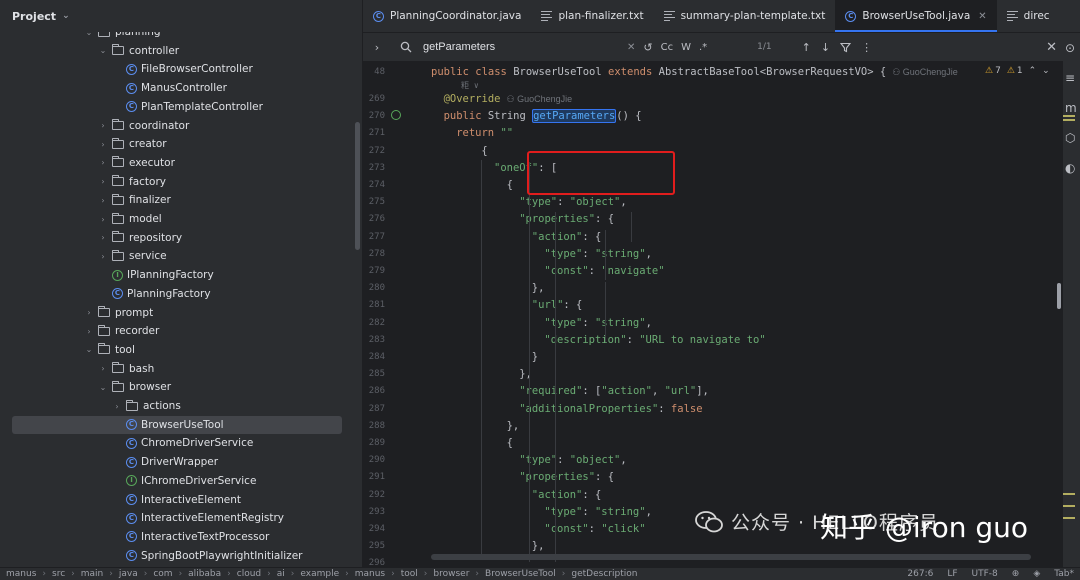  Describe the element at coordinates (604, 574) in the screenshot. I see `breadcrumb-item: getDescription` at that location.